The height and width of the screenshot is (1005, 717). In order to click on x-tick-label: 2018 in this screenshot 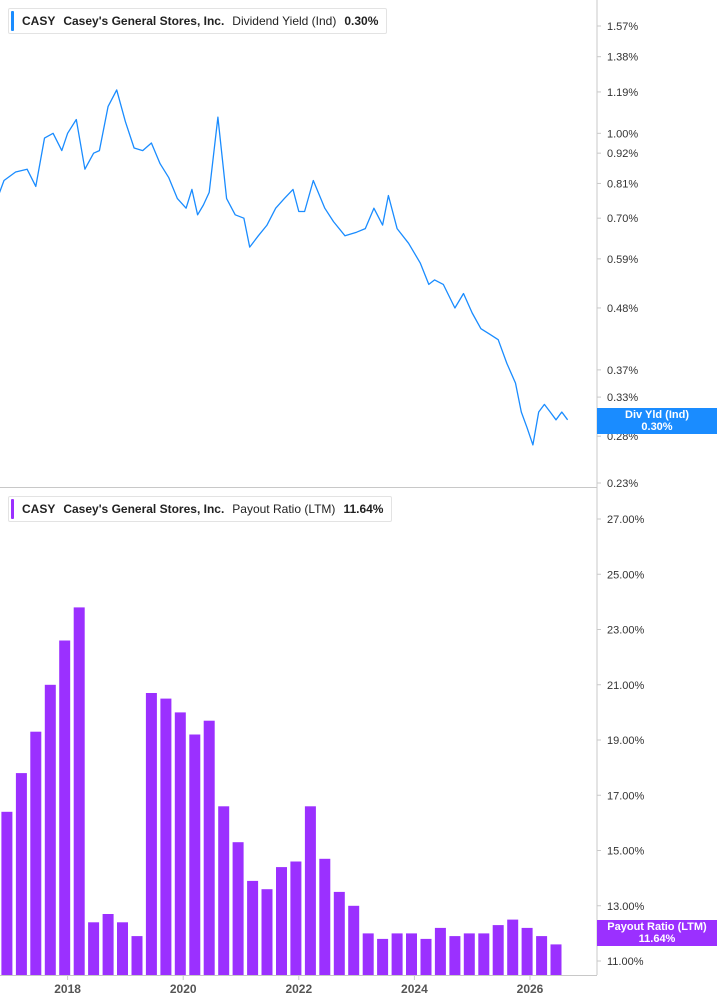, I will do `click(67, 989)`.